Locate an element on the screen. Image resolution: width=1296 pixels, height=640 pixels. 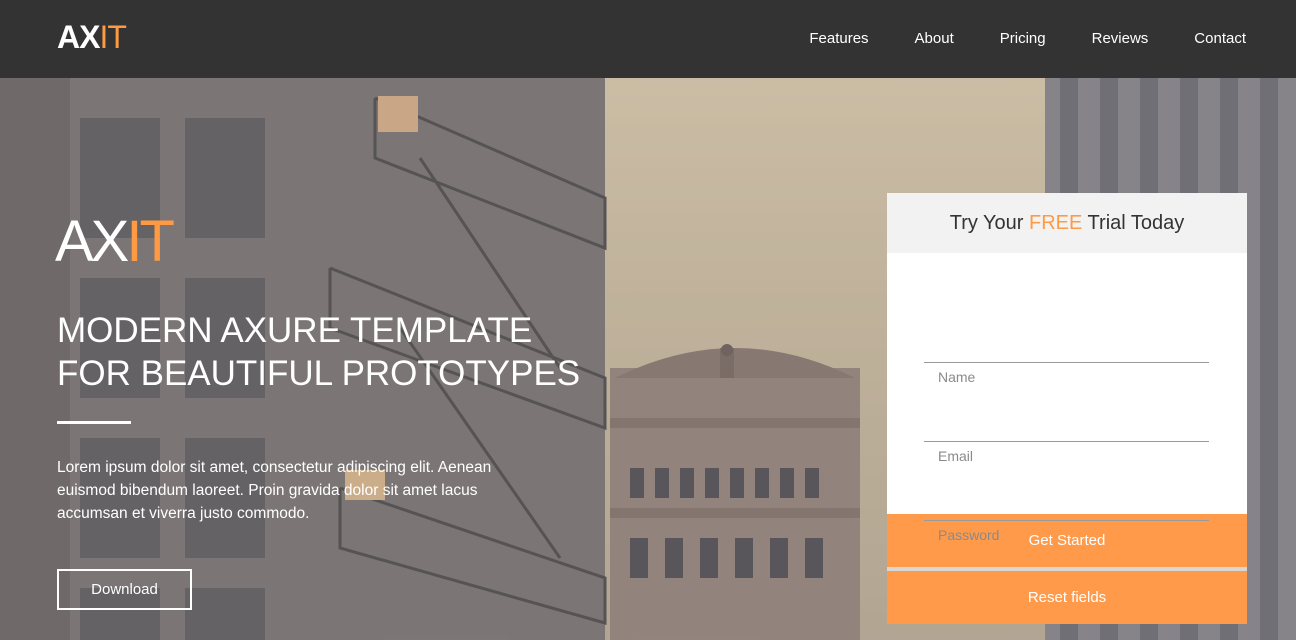
trial-title-after: Trial Today is located at coordinates (1133, 222).